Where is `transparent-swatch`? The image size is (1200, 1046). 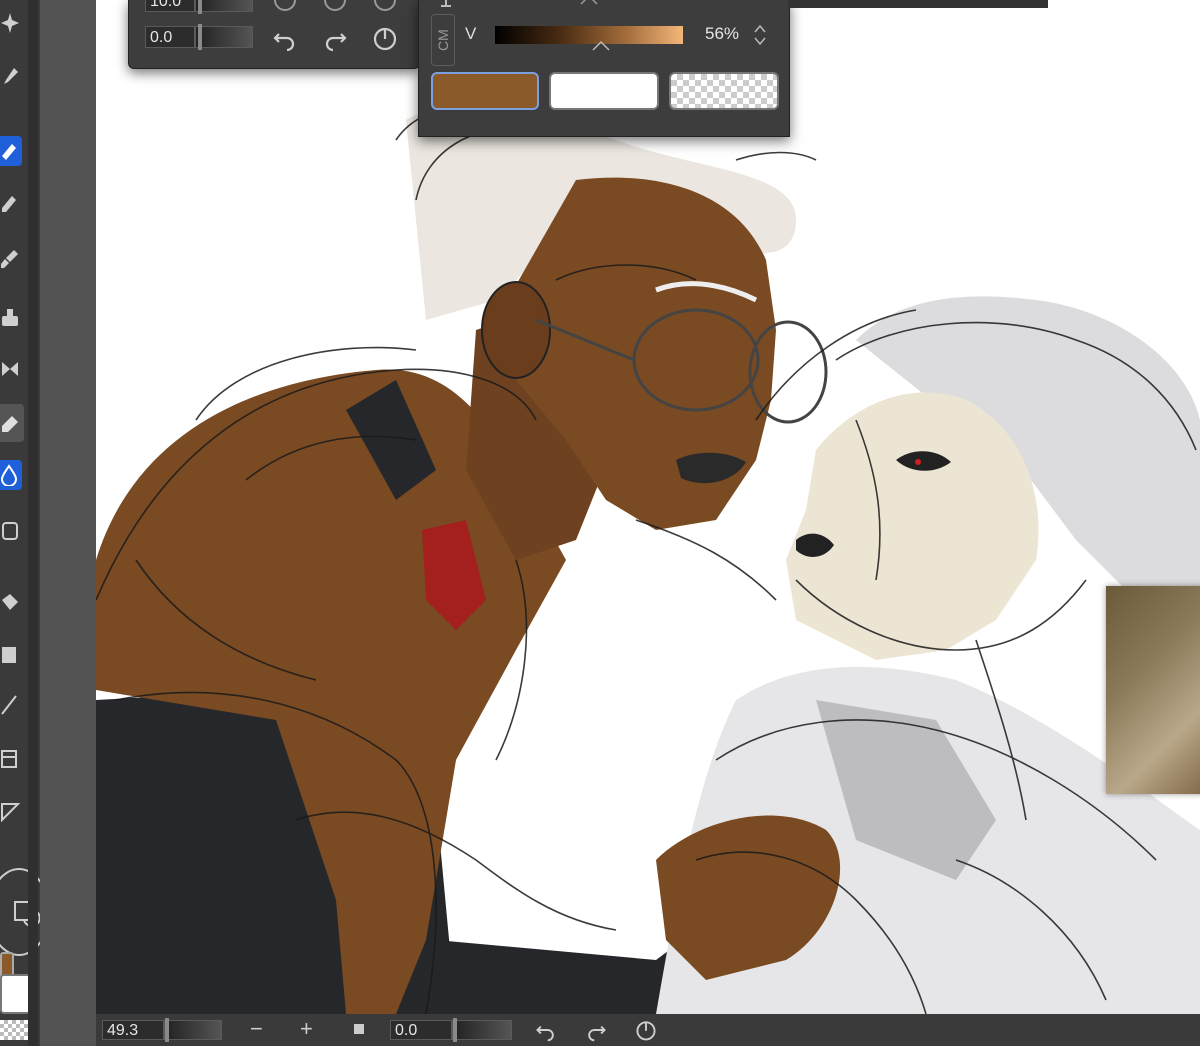 transparent-swatch is located at coordinates (724, 91).